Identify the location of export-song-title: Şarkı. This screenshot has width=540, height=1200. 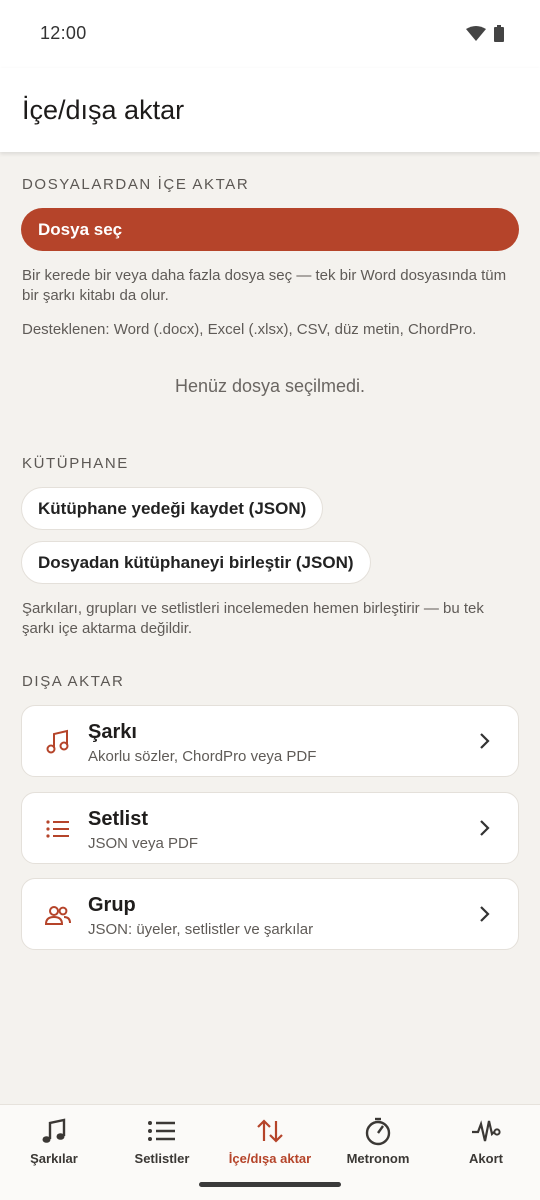
(112, 732).